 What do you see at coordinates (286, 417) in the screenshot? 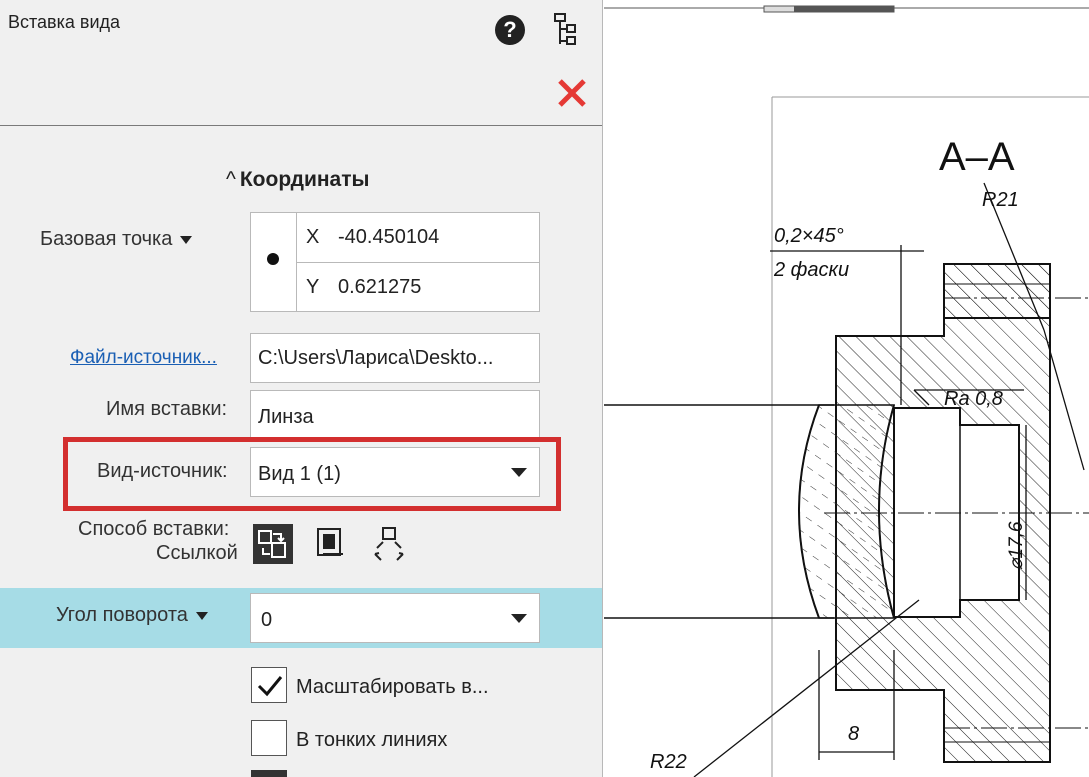
I see `insert-name-value: Линза` at bounding box center [286, 417].